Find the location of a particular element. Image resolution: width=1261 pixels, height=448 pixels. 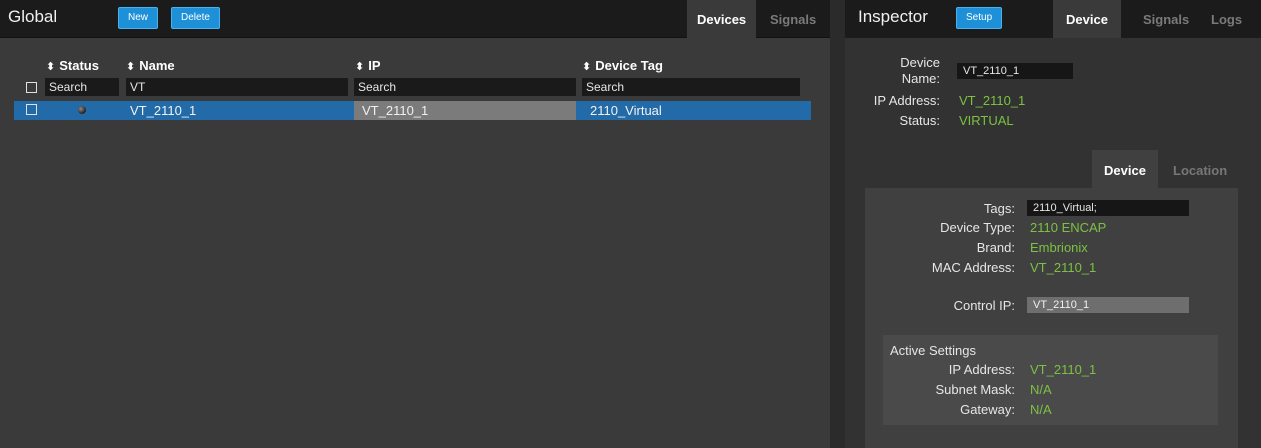

inspector-title: Inspector is located at coordinates (893, 16).